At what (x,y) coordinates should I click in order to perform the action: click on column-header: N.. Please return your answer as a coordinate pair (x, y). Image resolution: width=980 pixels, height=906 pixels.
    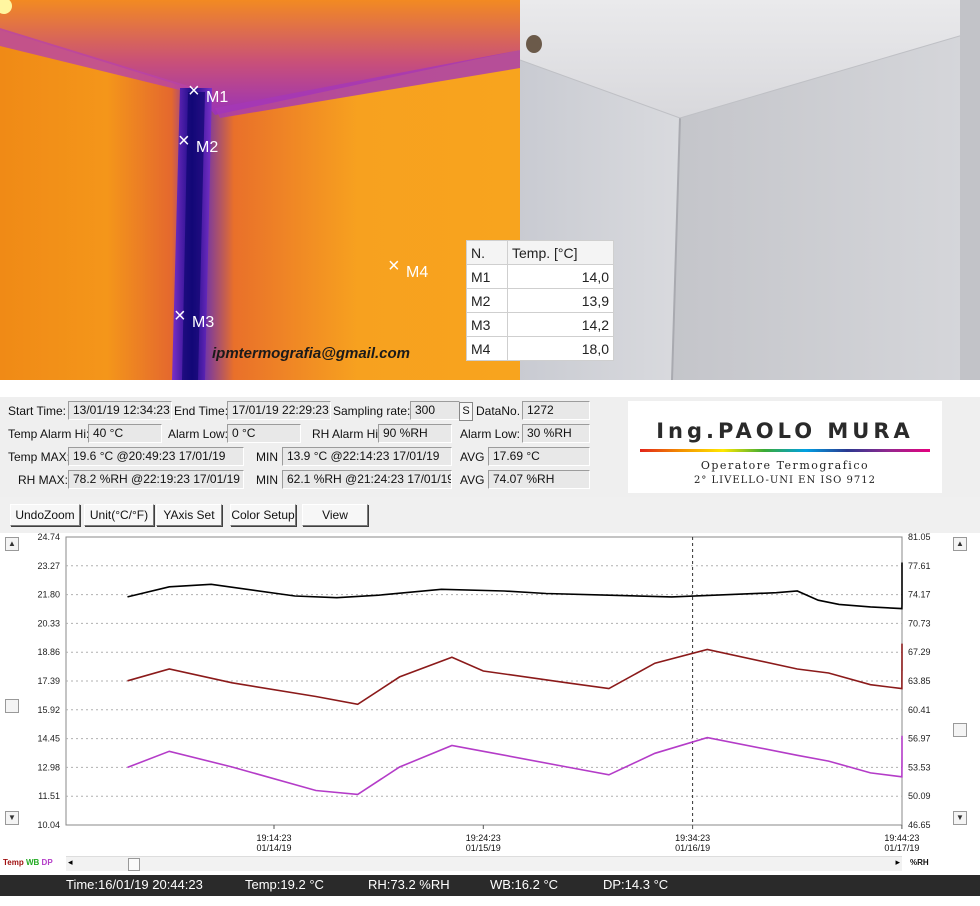
    Looking at the image, I should click on (487, 252).